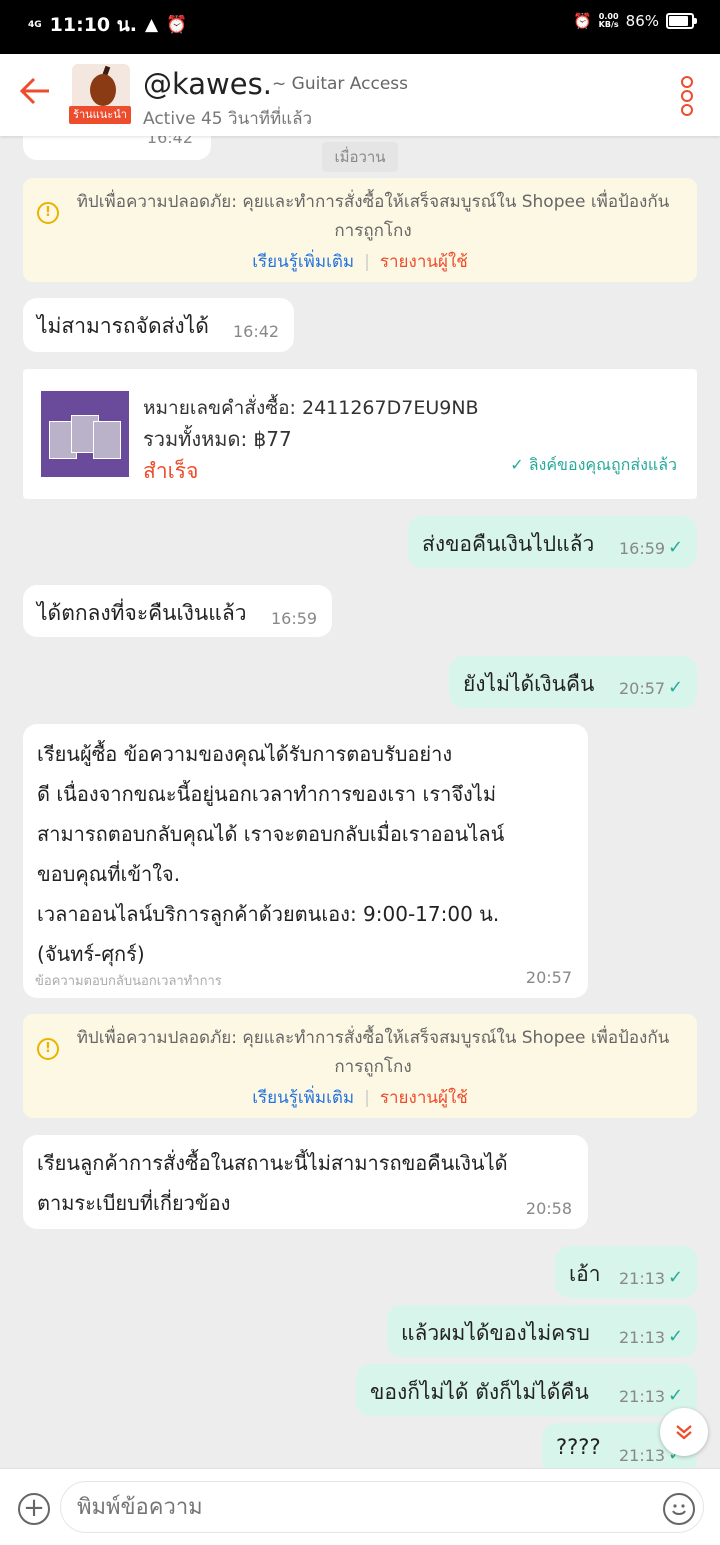 The image size is (720, 1545). I want to click on date-separator: เมื่อวาน, so click(360, 157).